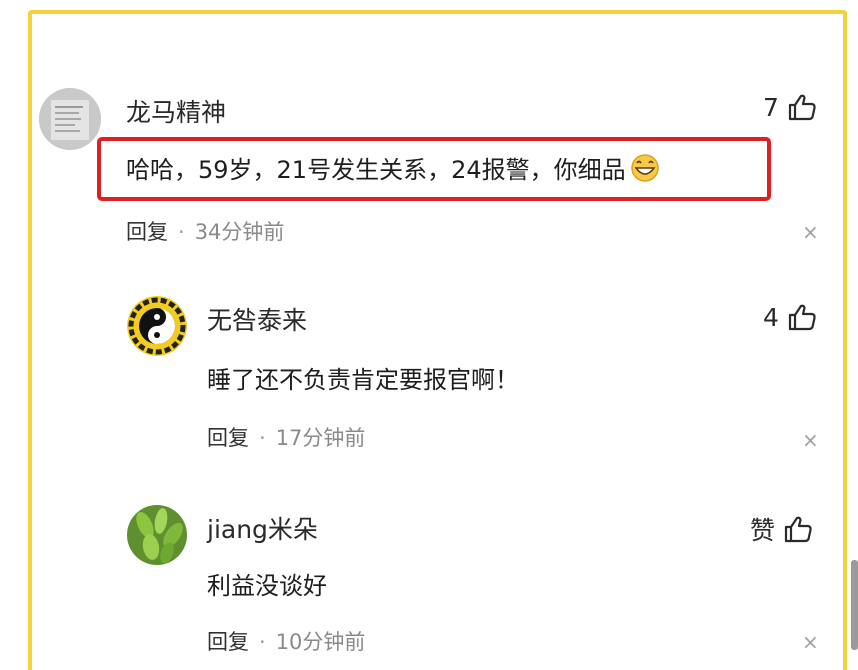 The width and height of the screenshot is (858, 670). What do you see at coordinates (320, 642) in the screenshot?
I see `timestamp: 10分钟前` at bounding box center [320, 642].